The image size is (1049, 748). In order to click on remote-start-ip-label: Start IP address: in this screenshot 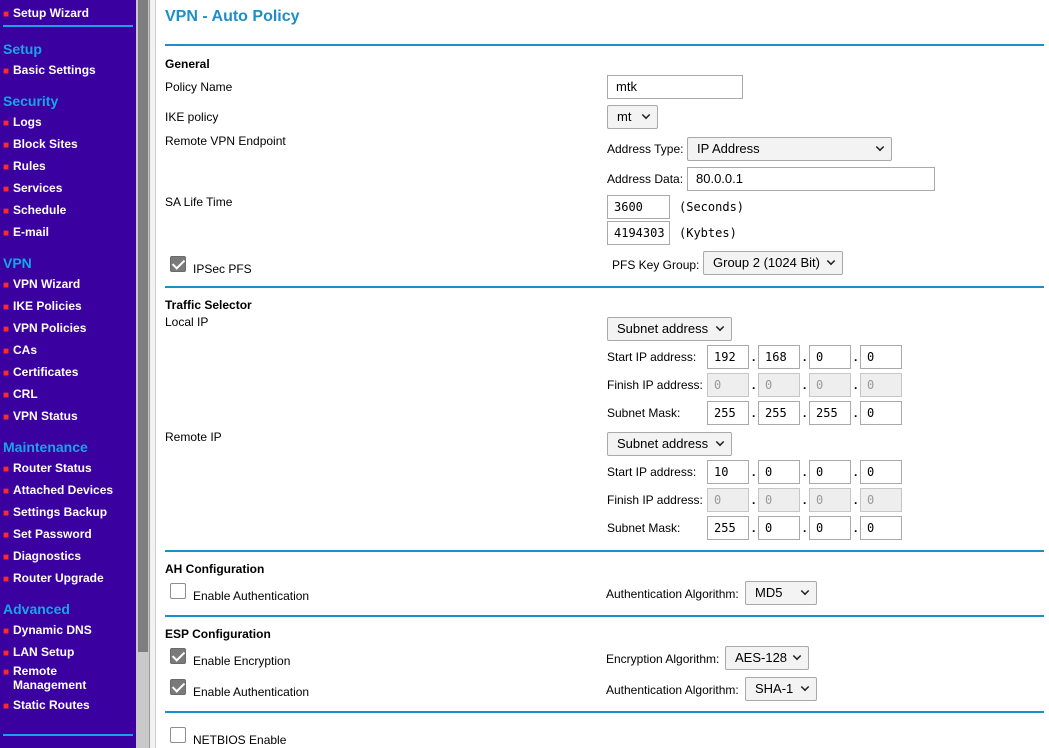, I will do `click(652, 472)`.